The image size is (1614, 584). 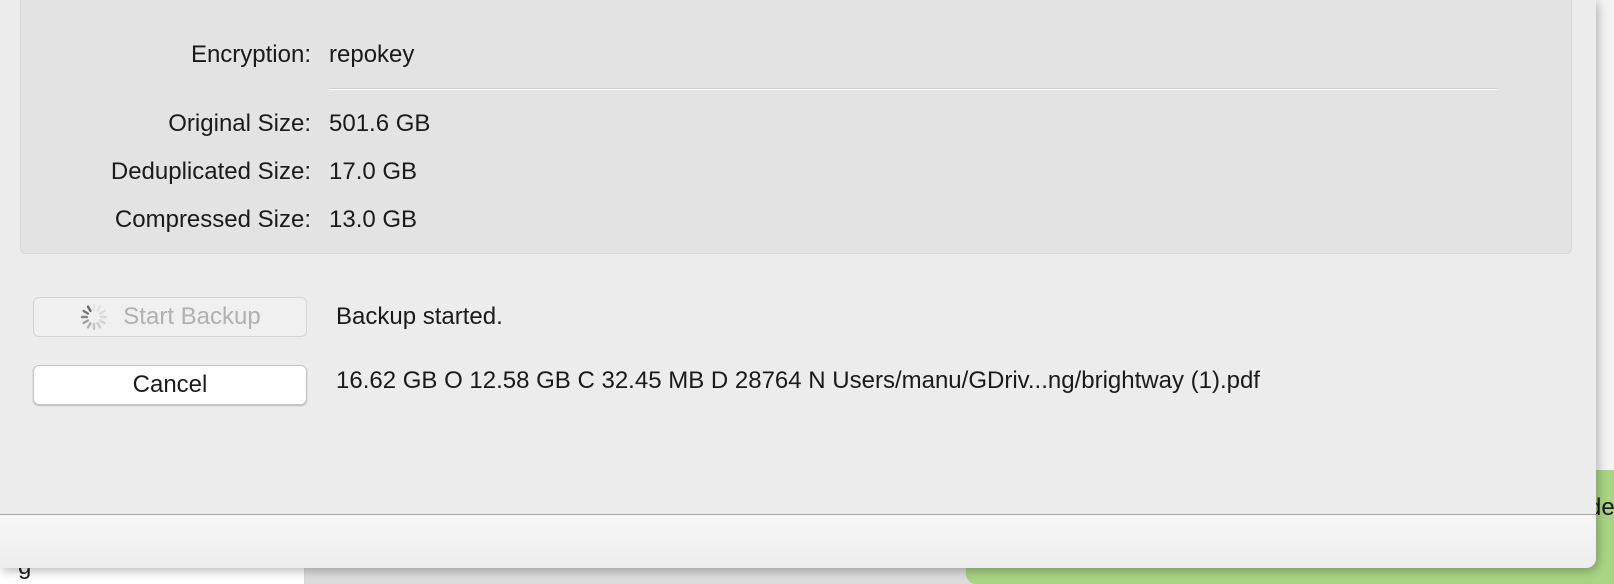 I want to click on original-size-label: Original Size:, so click(x=239, y=123).